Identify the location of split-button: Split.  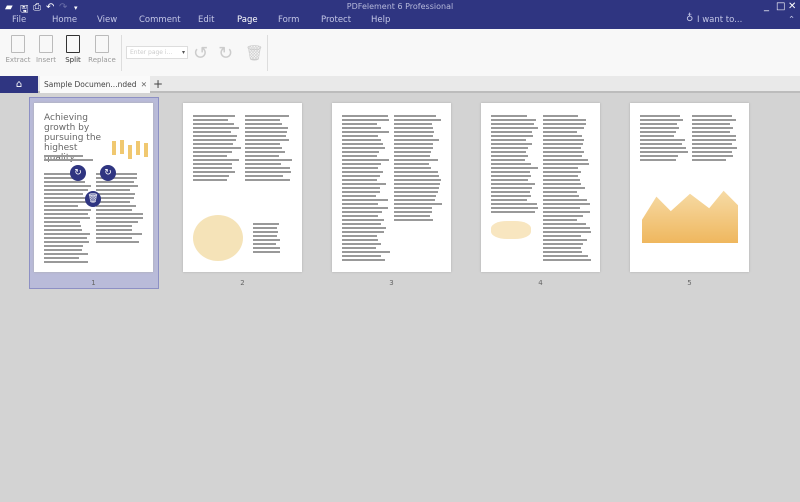
(73, 49).